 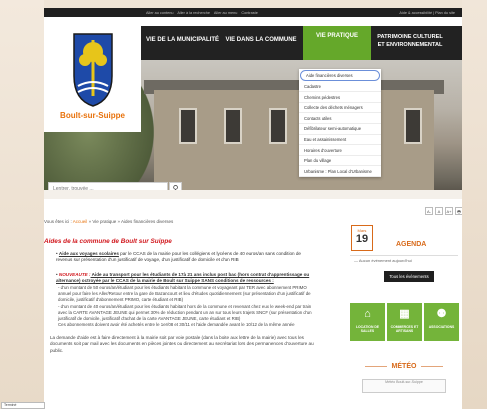 What do you see at coordinates (22, 204) in the screenshot?
I see `page-background-left` at bounding box center [22, 204].